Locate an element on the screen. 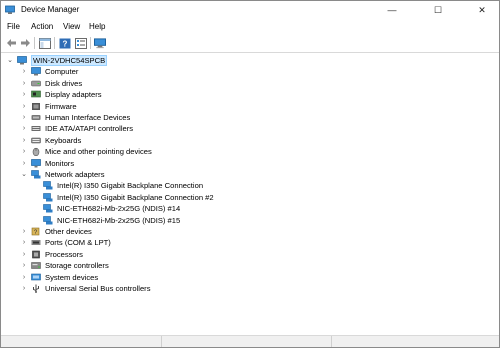  tree-item-label: Ports (COM & LPT) is located at coordinates (78, 243).